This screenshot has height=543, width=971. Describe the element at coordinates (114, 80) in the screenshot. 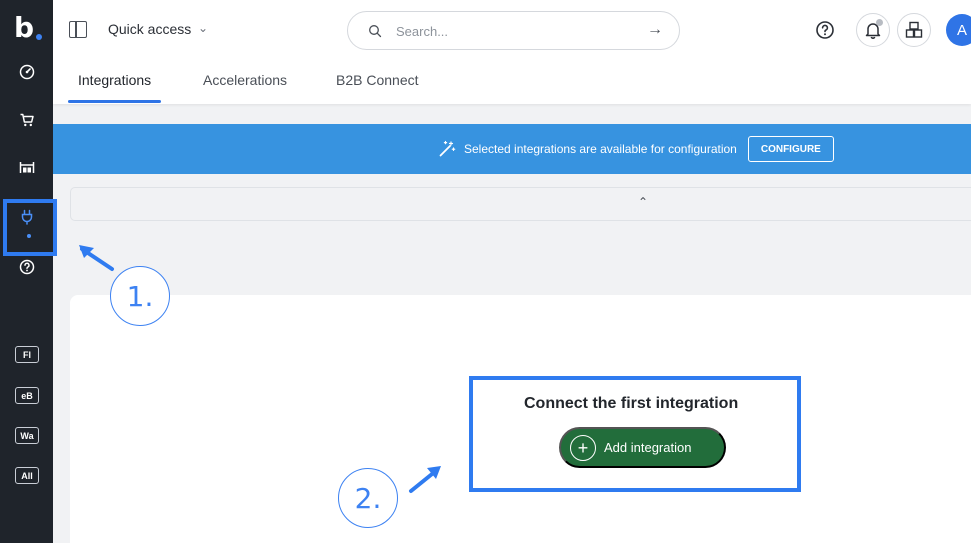

I see `tab-integrations: Integrations` at that location.